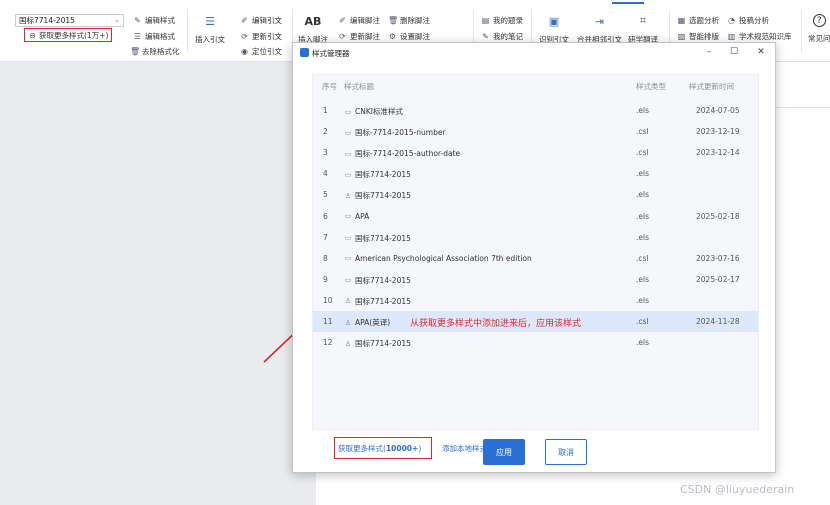 Image resolution: width=830 pixels, height=505 pixels. What do you see at coordinates (359, 86) in the screenshot?
I see `col-title-header: 样式标题` at bounding box center [359, 86].